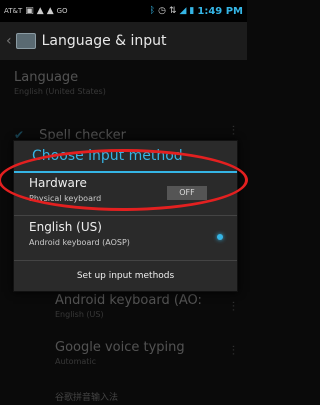 The height and width of the screenshot is (405, 320). I want to click on google-voice-label: Google voice typing, so click(120, 347).